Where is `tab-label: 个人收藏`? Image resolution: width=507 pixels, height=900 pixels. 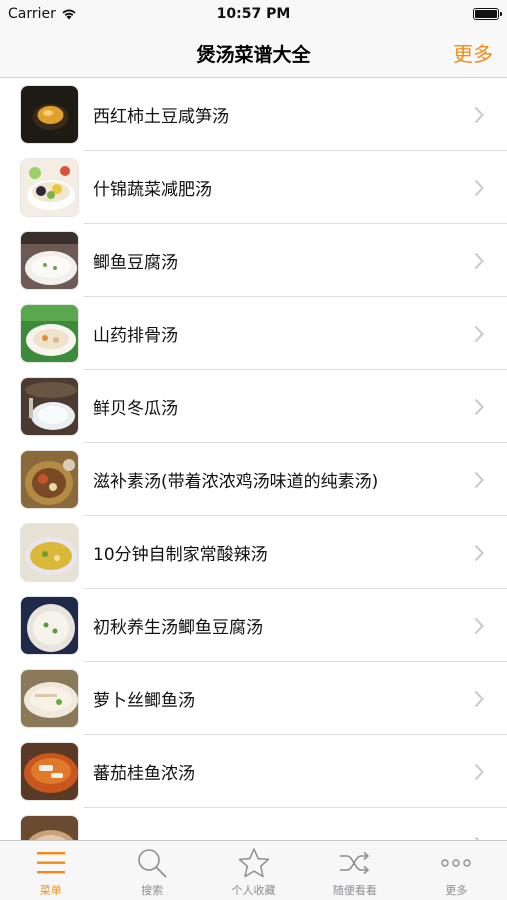
tab-label: 个人收藏 is located at coordinates (253, 890).